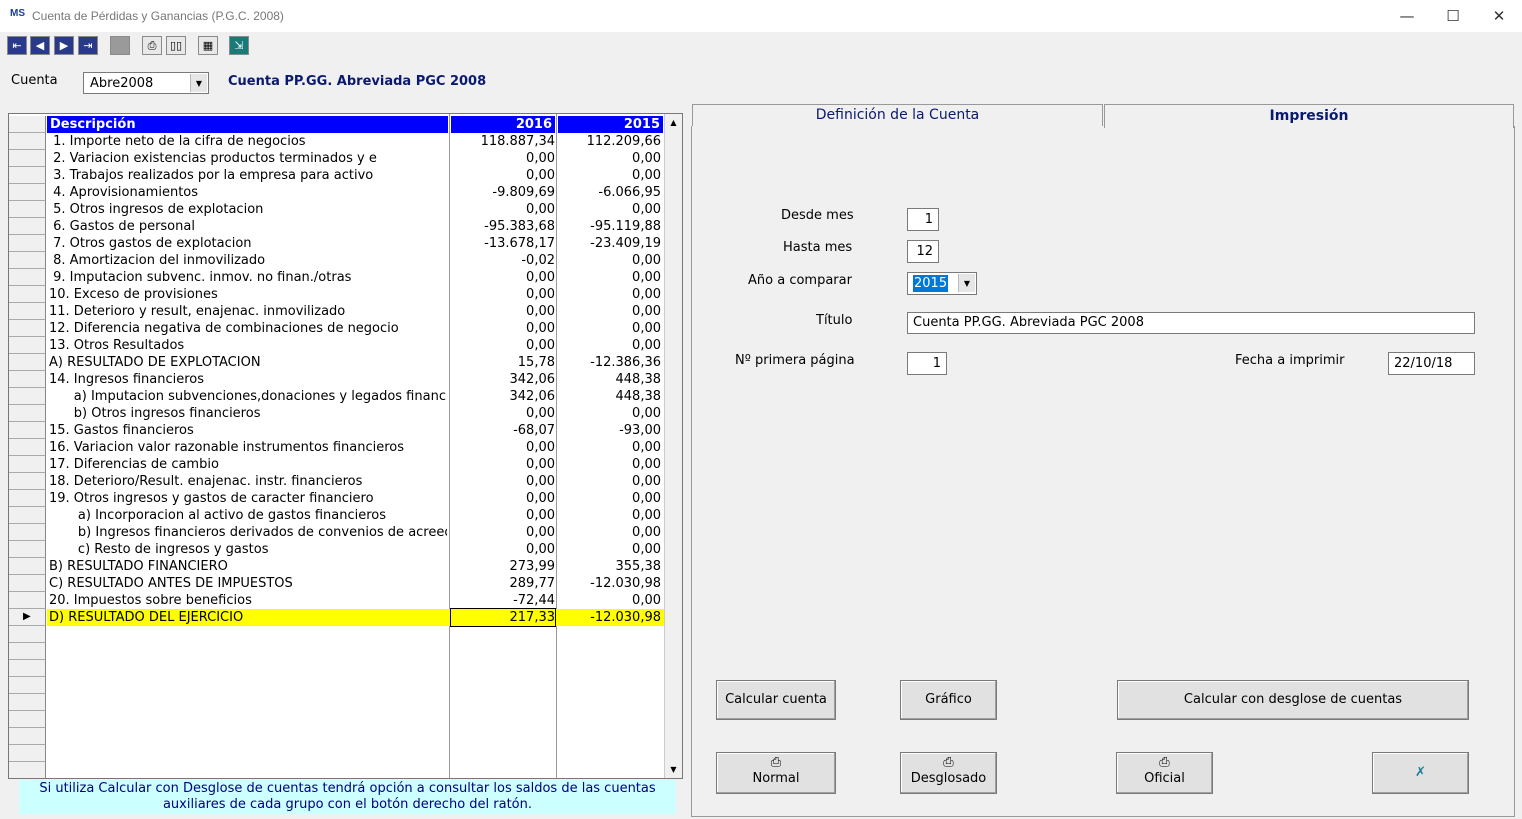 Image resolution: width=1522 pixels, height=819 pixels. What do you see at coordinates (503, 583) in the screenshot?
I see `cell-2016: 289,77` at bounding box center [503, 583].